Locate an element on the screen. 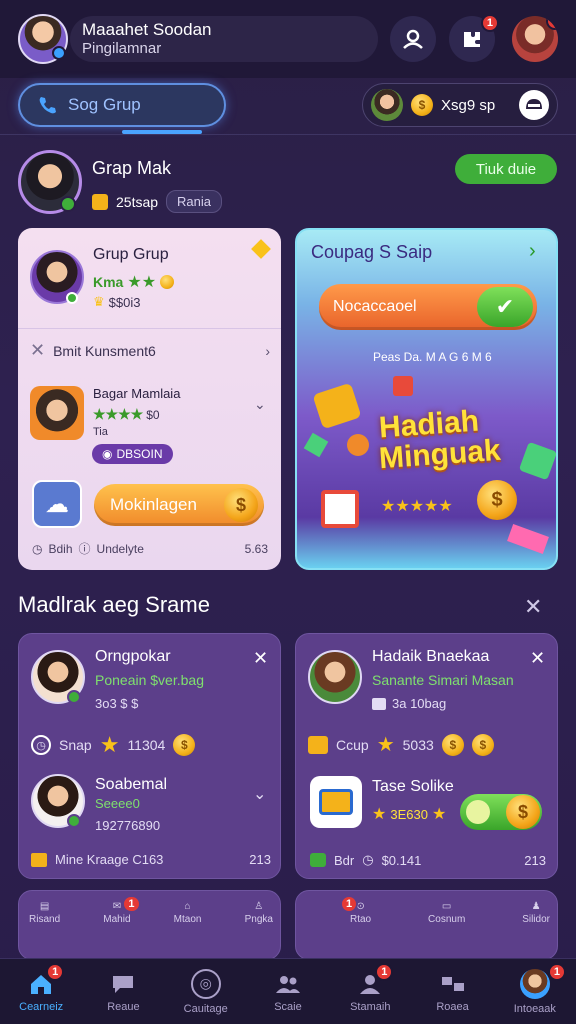 The width and height of the screenshot is (576, 1024). nav-groups: Roaea is located at coordinates (452, 991).